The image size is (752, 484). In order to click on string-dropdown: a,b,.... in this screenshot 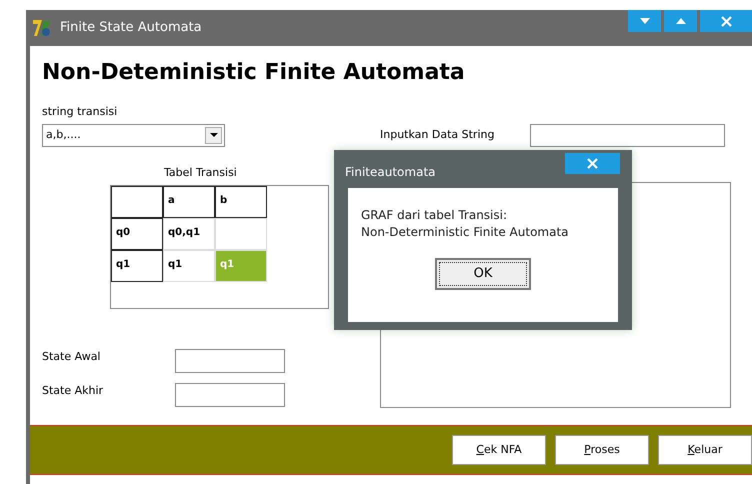, I will do `click(133, 135)`.